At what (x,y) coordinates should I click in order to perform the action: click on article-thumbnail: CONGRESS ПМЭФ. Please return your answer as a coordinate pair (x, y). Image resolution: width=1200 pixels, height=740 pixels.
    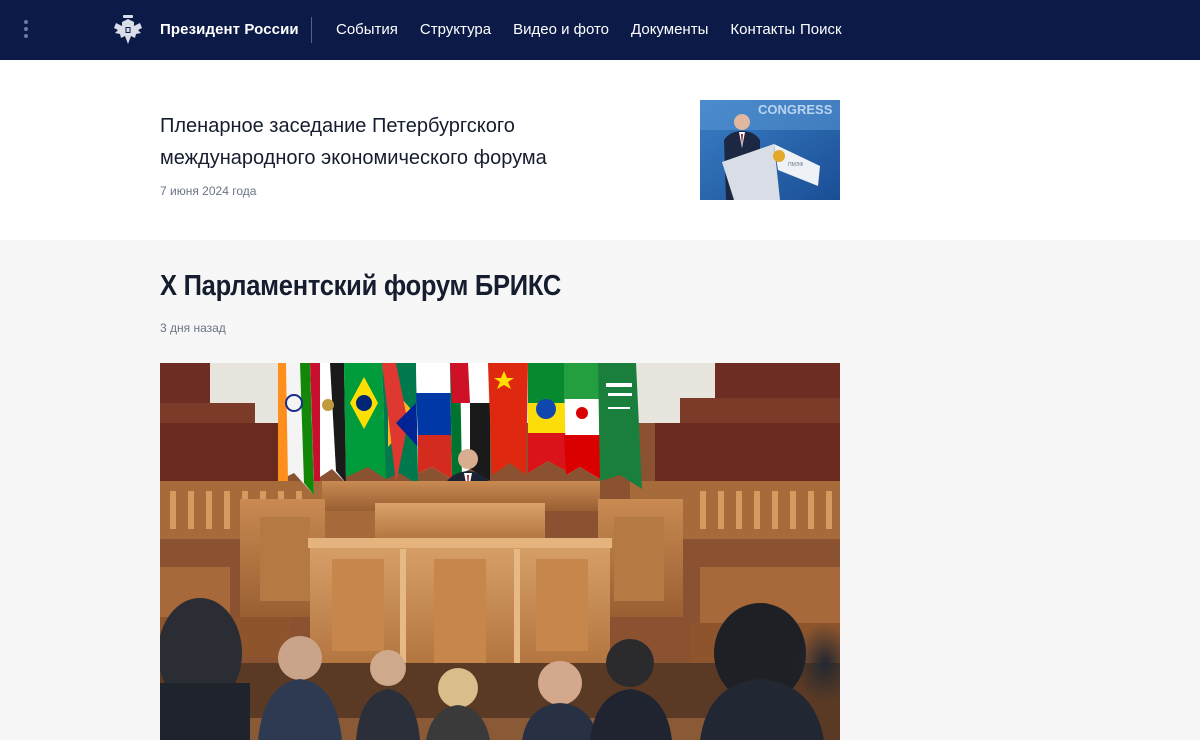
    Looking at the image, I should click on (770, 150).